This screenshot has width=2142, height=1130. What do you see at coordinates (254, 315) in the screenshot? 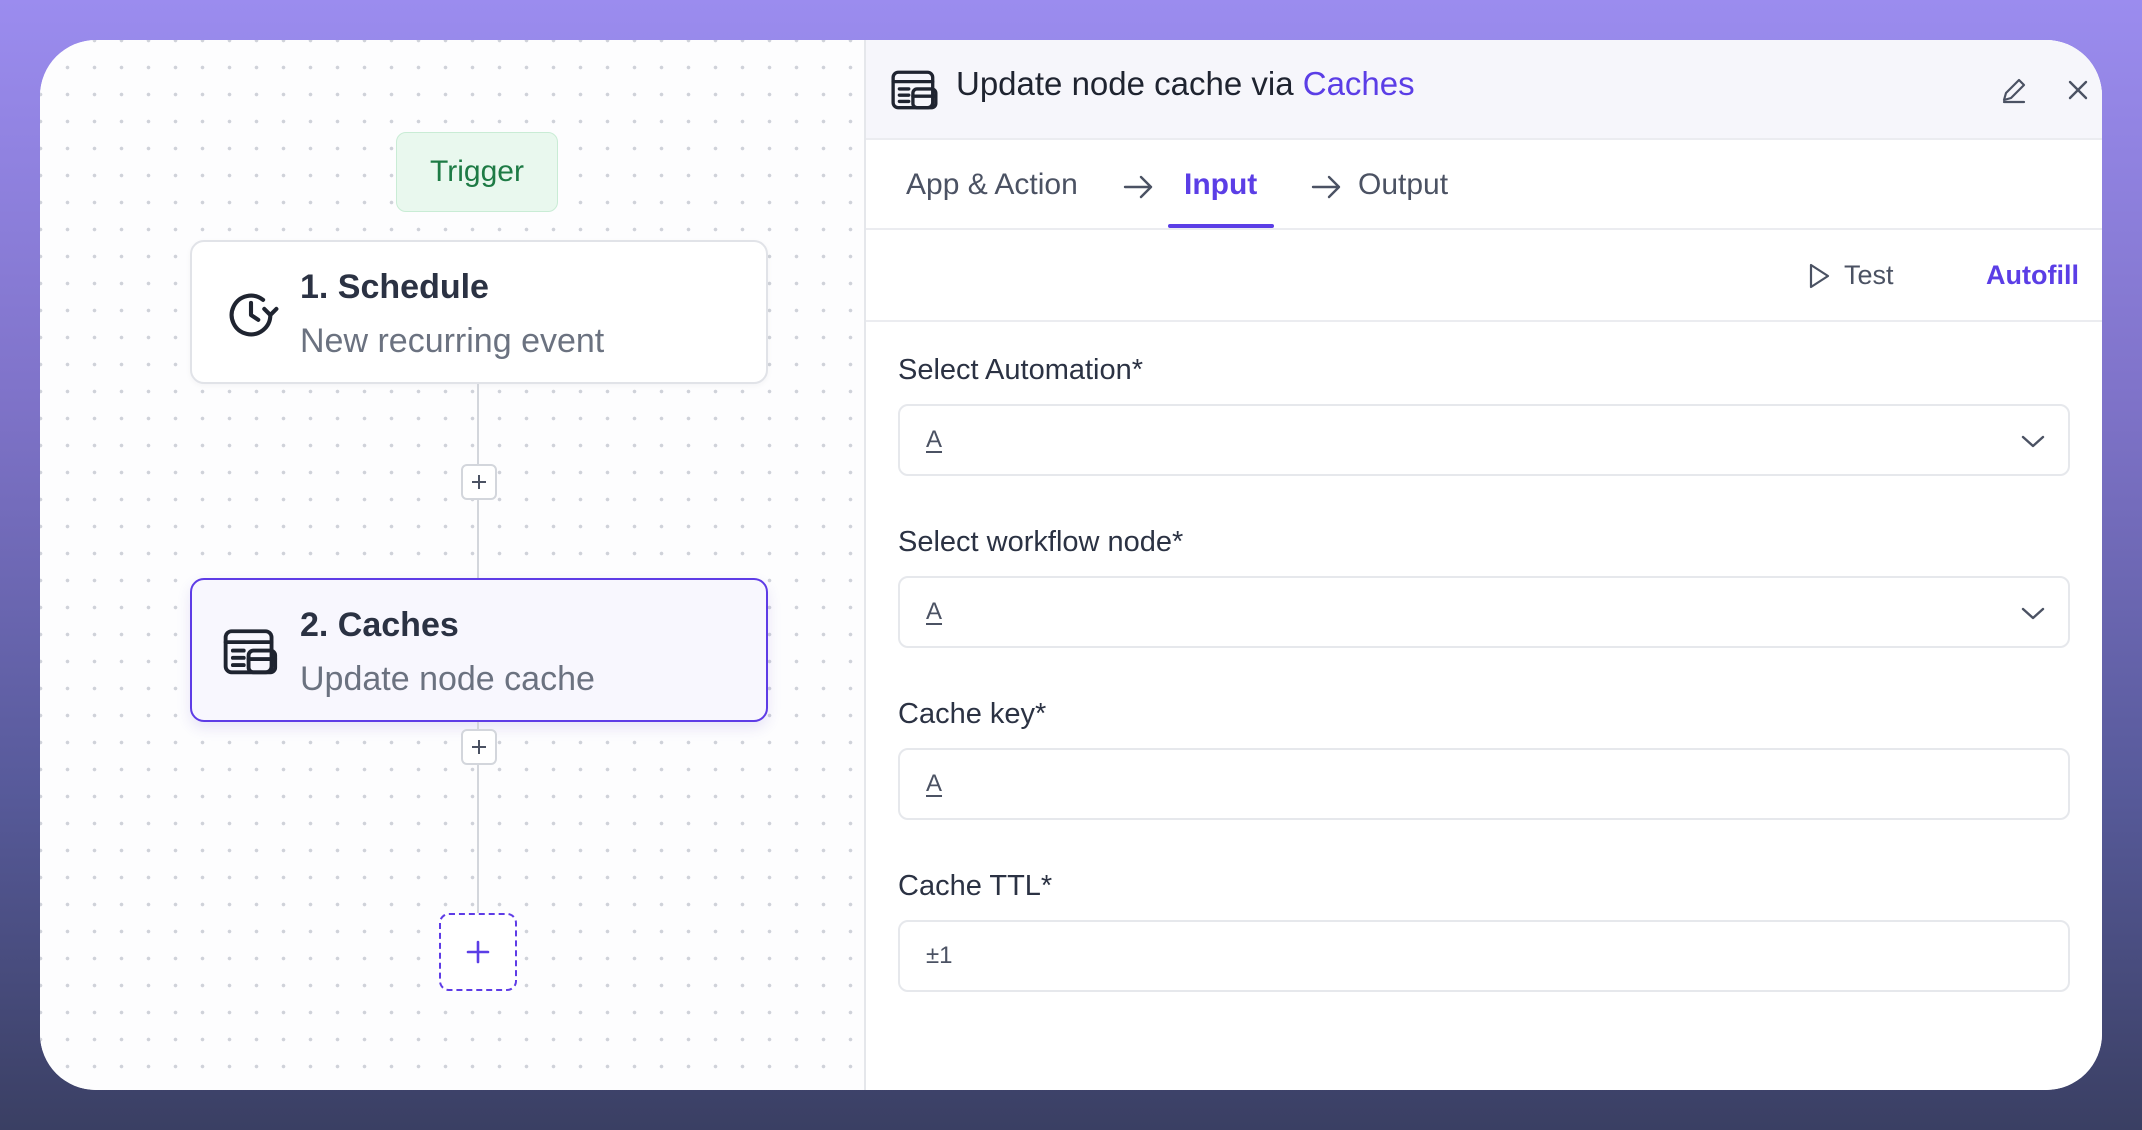
I see `clock-icon` at bounding box center [254, 315].